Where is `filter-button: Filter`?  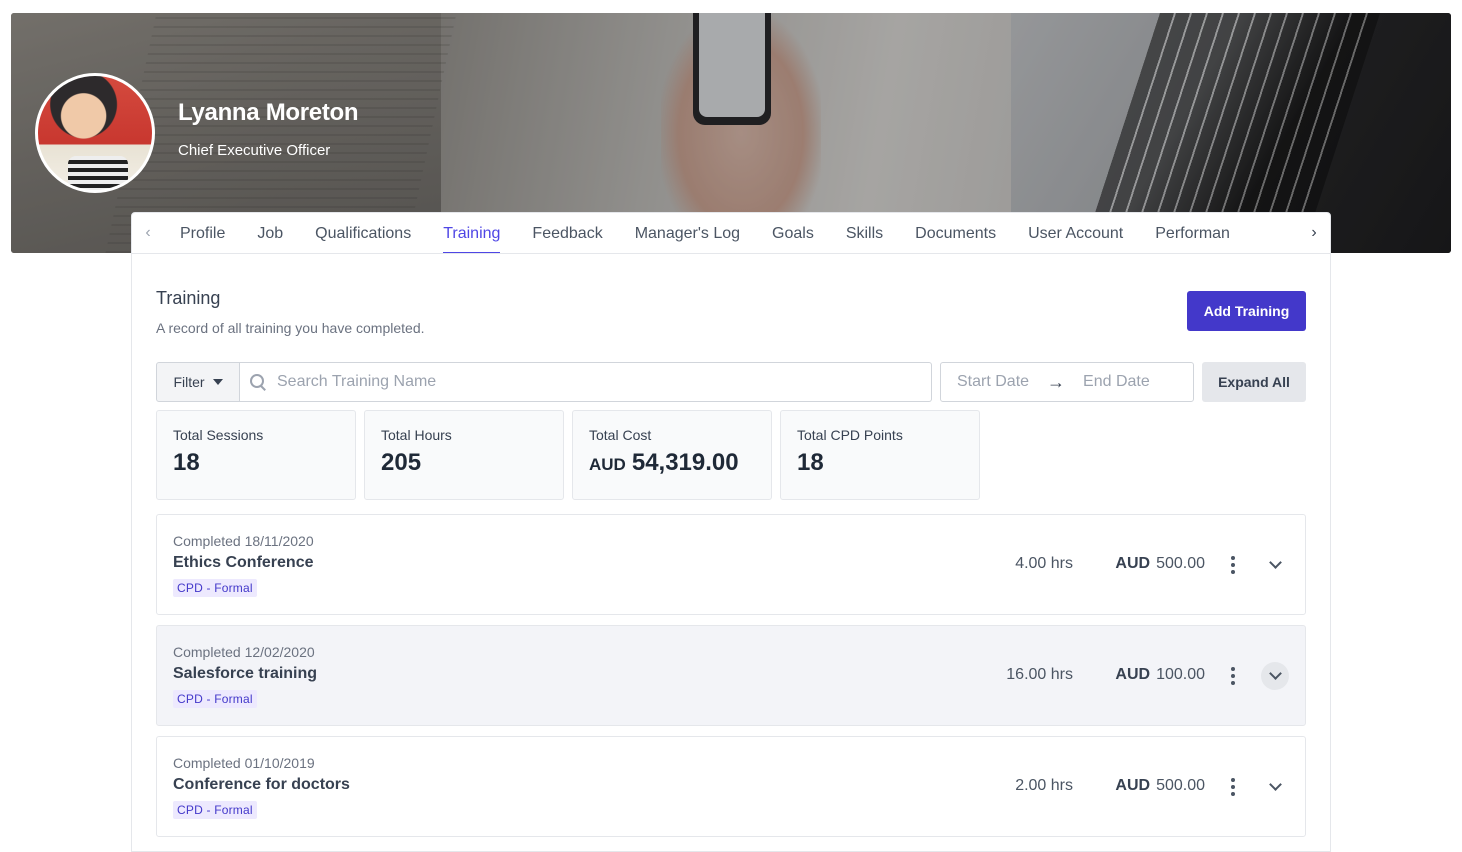 filter-button: Filter is located at coordinates (198, 382).